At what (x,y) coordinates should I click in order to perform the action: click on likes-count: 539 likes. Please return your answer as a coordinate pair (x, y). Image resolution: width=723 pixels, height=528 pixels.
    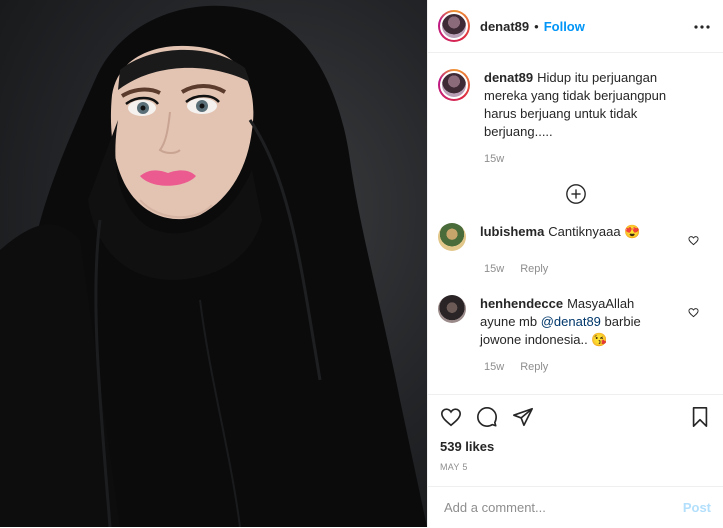
    Looking at the image, I should click on (575, 446).